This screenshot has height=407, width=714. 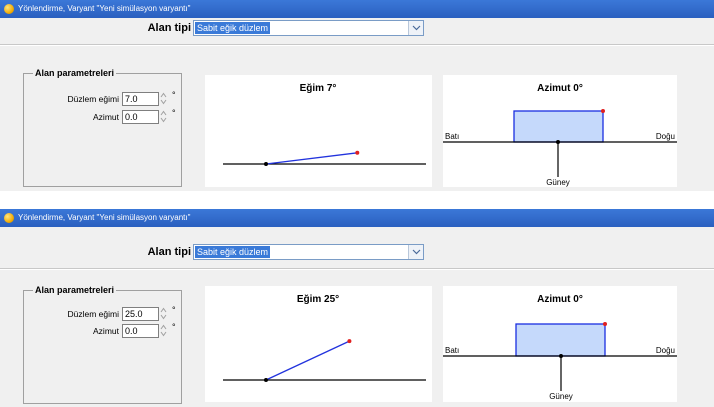 What do you see at coordinates (140, 314) in the screenshot?
I see `tilt-input: 25.0` at bounding box center [140, 314].